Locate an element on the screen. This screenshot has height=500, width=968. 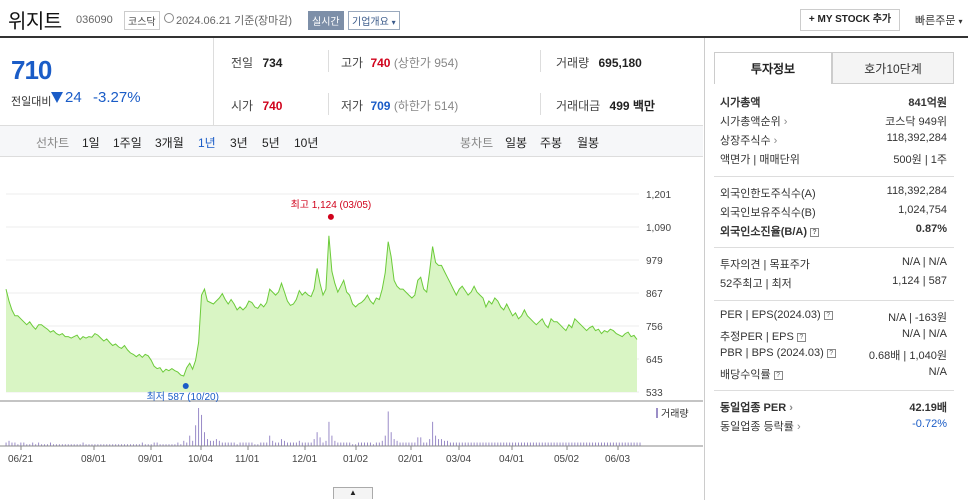
stat-high-value: 740 is located at coordinates (380, 63).